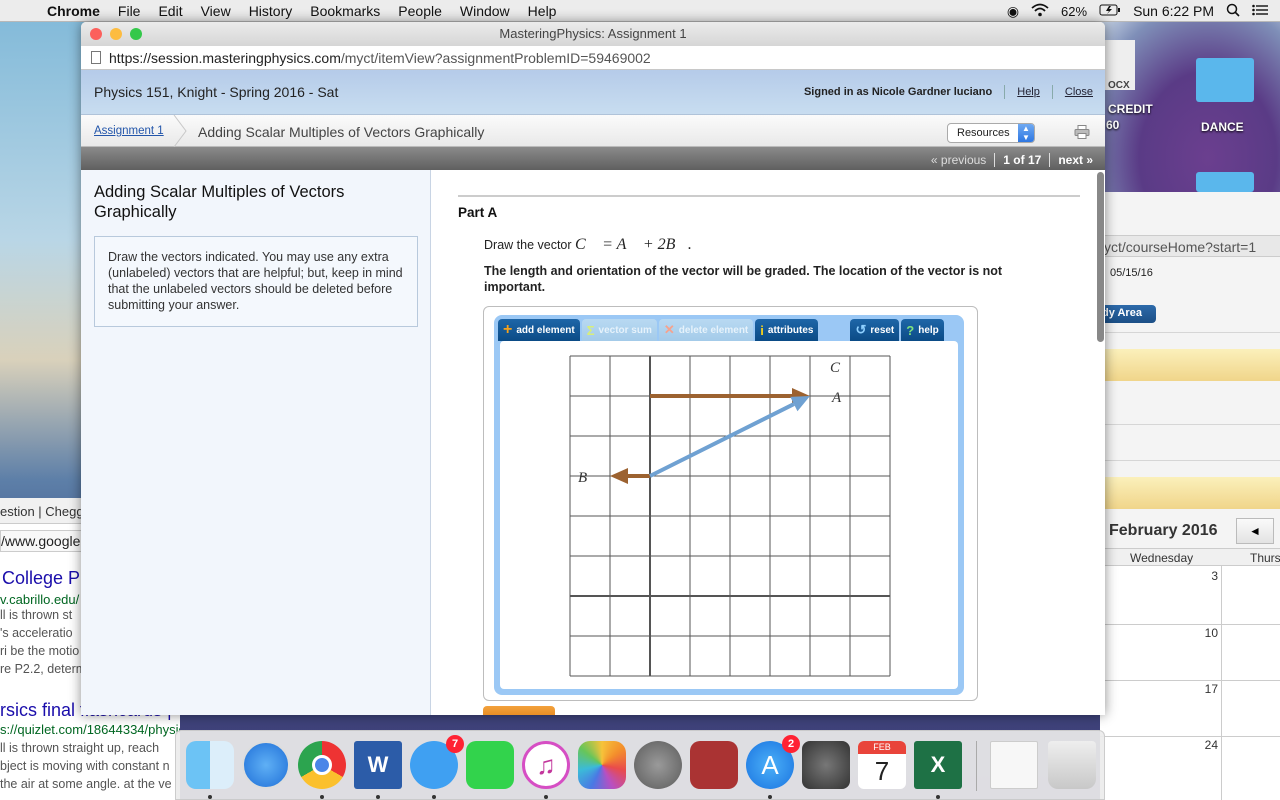 The width and height of the screenshot is (1280, 800). What do you see at coordinates (210, 765) in the screenshot?
I see `dock-finder-icon` at bounding box center [210, 765].